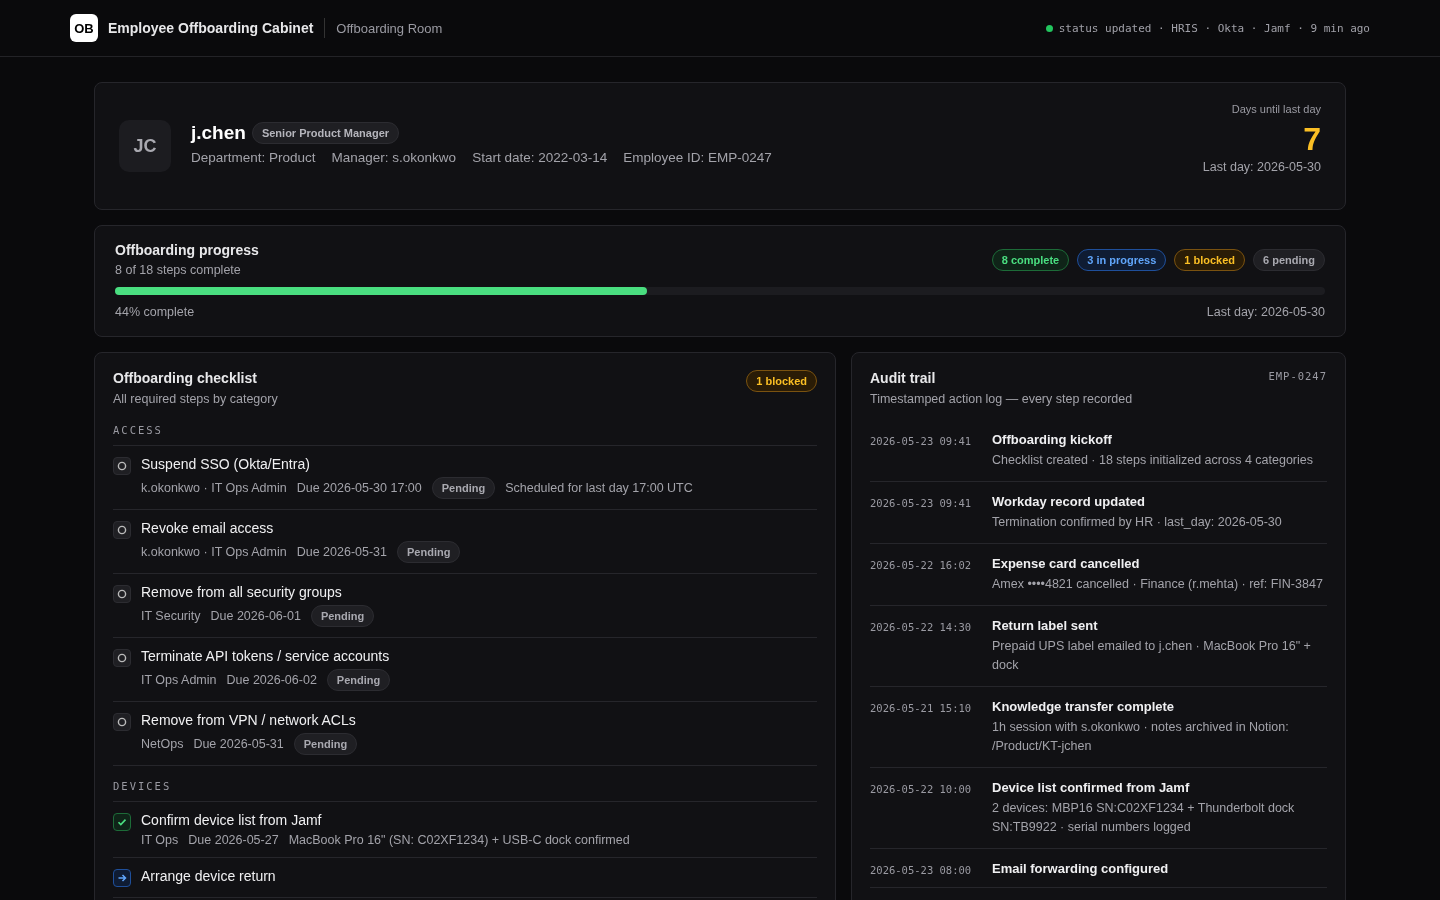 The width and height of the screenshot is (1440, 900). What do you see at coordinates (1069, 501) in the screenshot?
I see `entry-title: Workday record updated` at bounding box center [1069, 501].